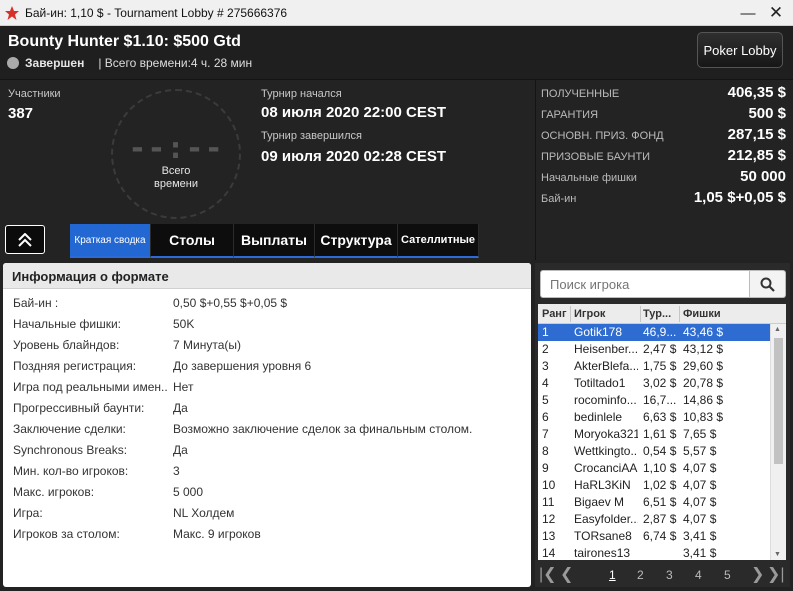 The width and height of the screenshot is (793, 591). What do you see at coordinates (662, 574) in the screenshot?
I see `pagination: |❮ ❮ 1 2 3 4 5 ❯ ❯|` at bounding box center [662, 574].